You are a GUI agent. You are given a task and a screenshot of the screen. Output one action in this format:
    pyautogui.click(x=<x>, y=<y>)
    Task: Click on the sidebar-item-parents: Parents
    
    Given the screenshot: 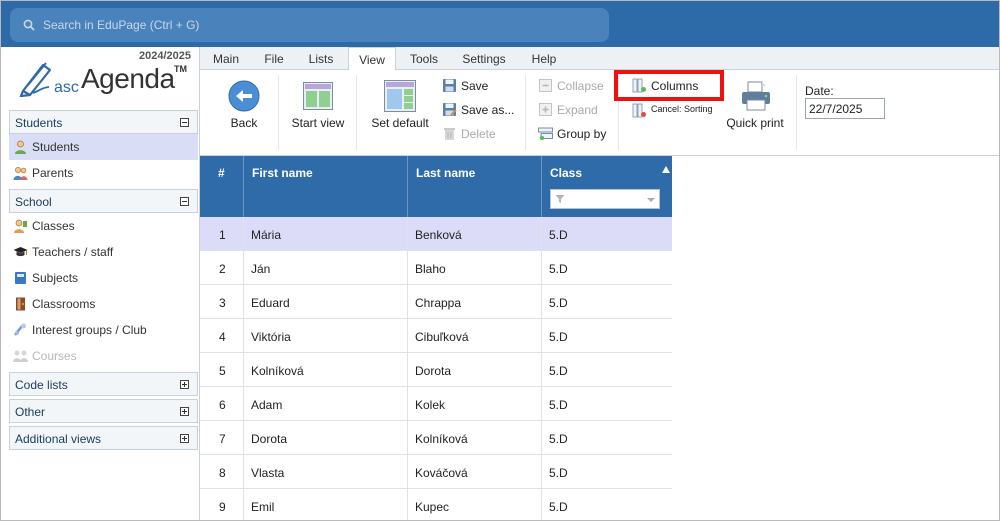 What is the action you would take?
    pyautogui.click(x=103, y=173)
    